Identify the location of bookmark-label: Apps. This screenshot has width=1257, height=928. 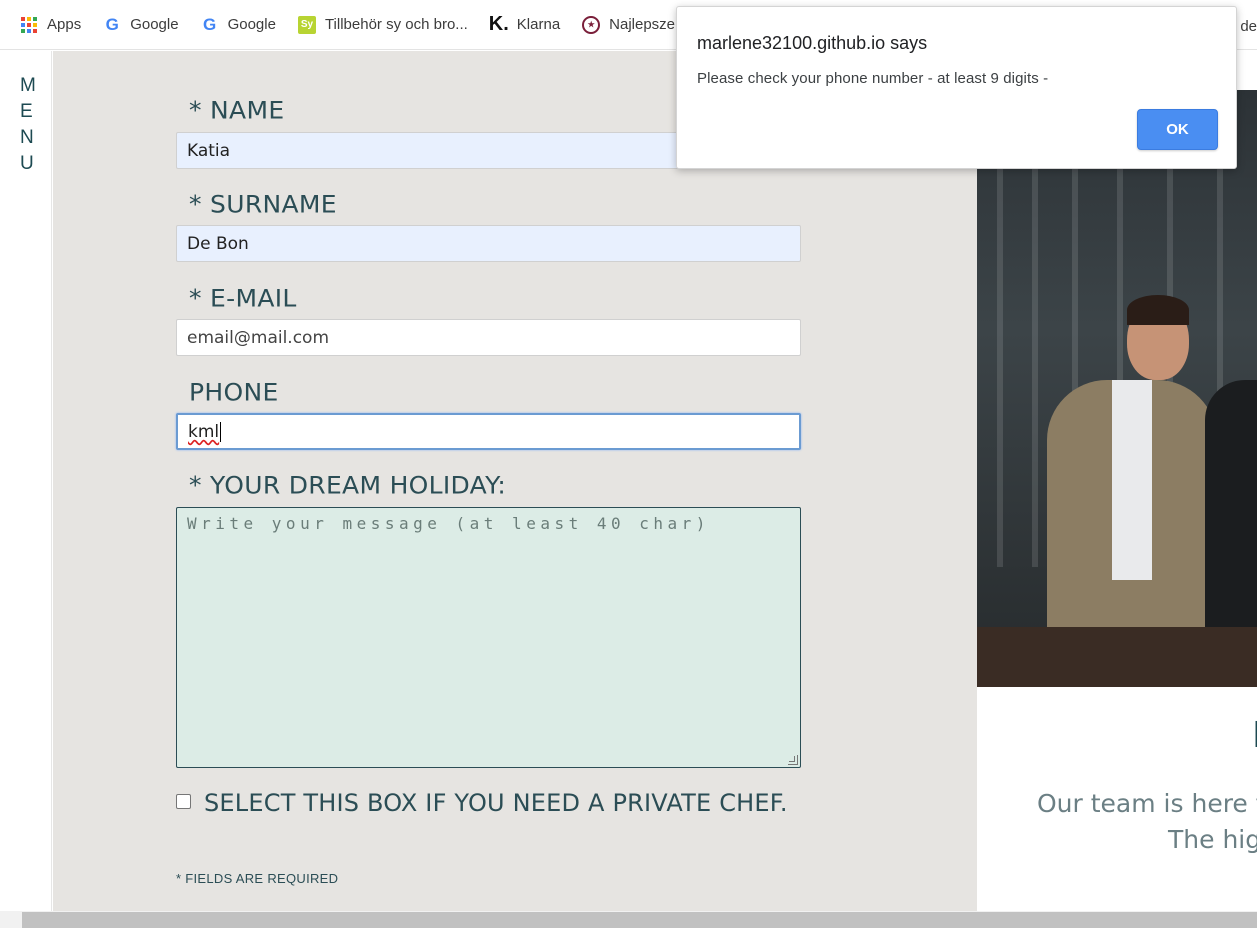
(64, 24).